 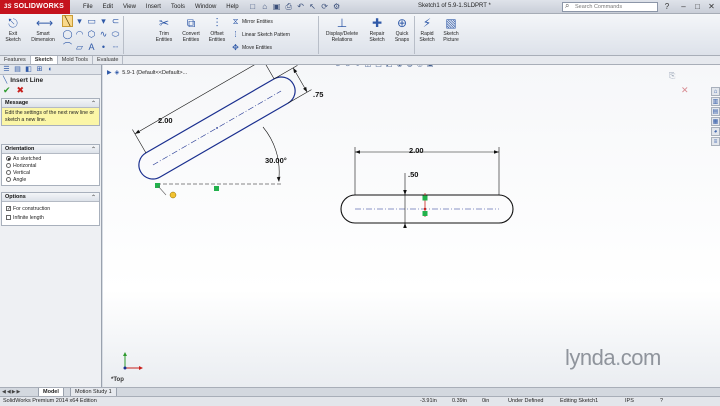 What do you see at coordinates (103, 47) in the screenshot?
I see `point-tool-icon: •` at bounding box center [103, 47].